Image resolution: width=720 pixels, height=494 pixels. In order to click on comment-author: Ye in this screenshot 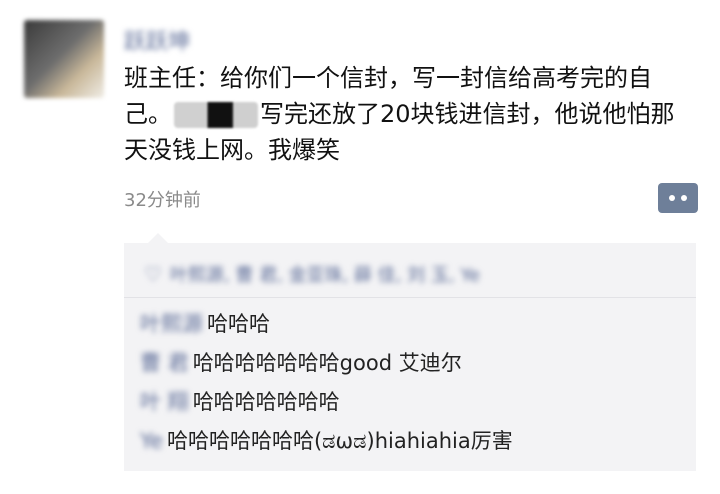, I will do `click(151, 441)`.